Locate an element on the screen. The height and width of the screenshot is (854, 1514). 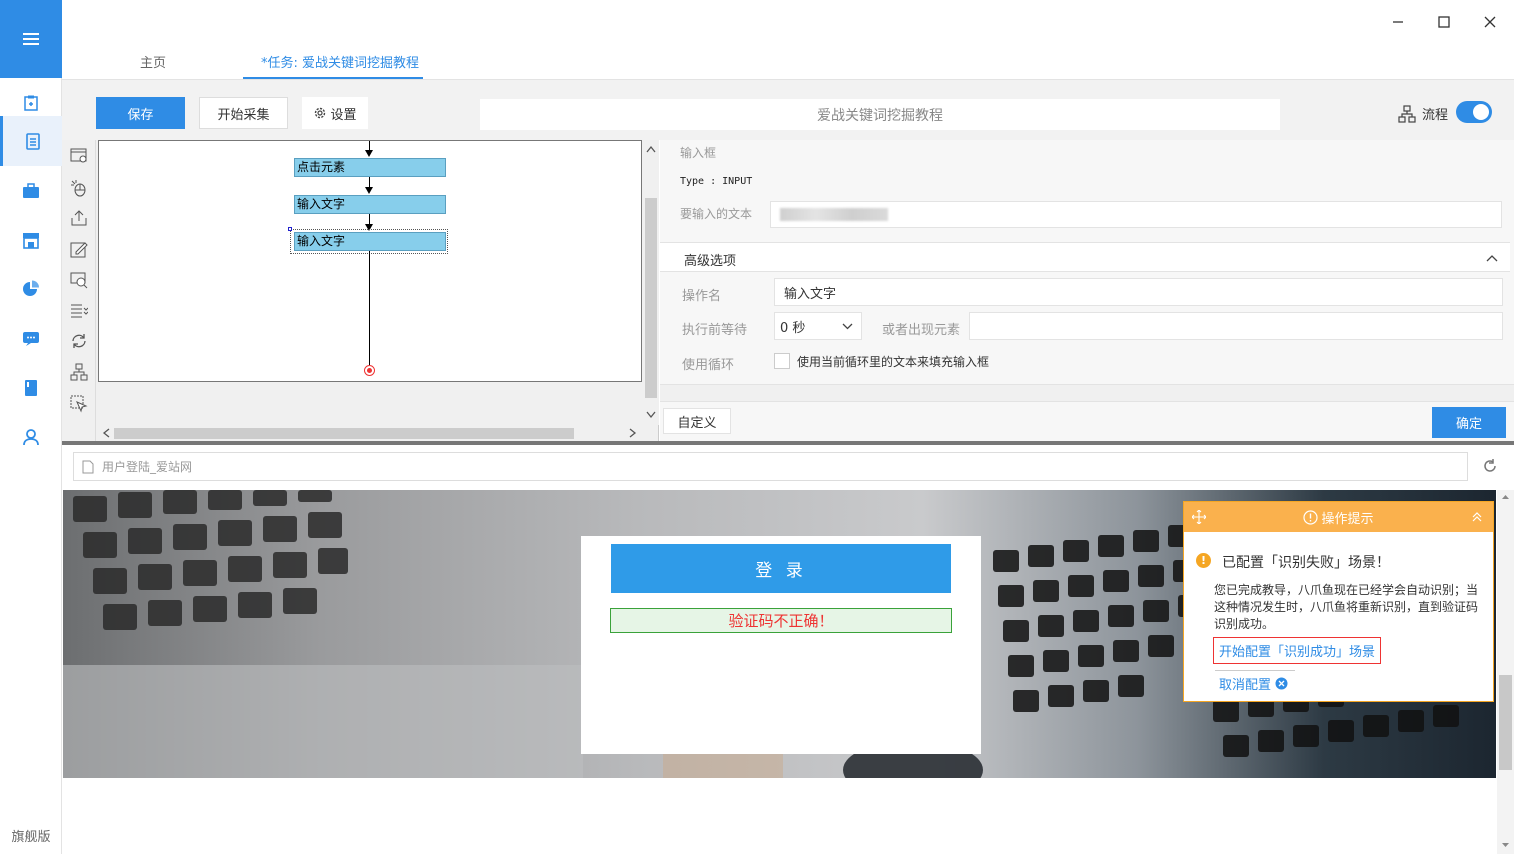
url-bar: 用户登陆_爱站网 is located at coordinates (770, 466).